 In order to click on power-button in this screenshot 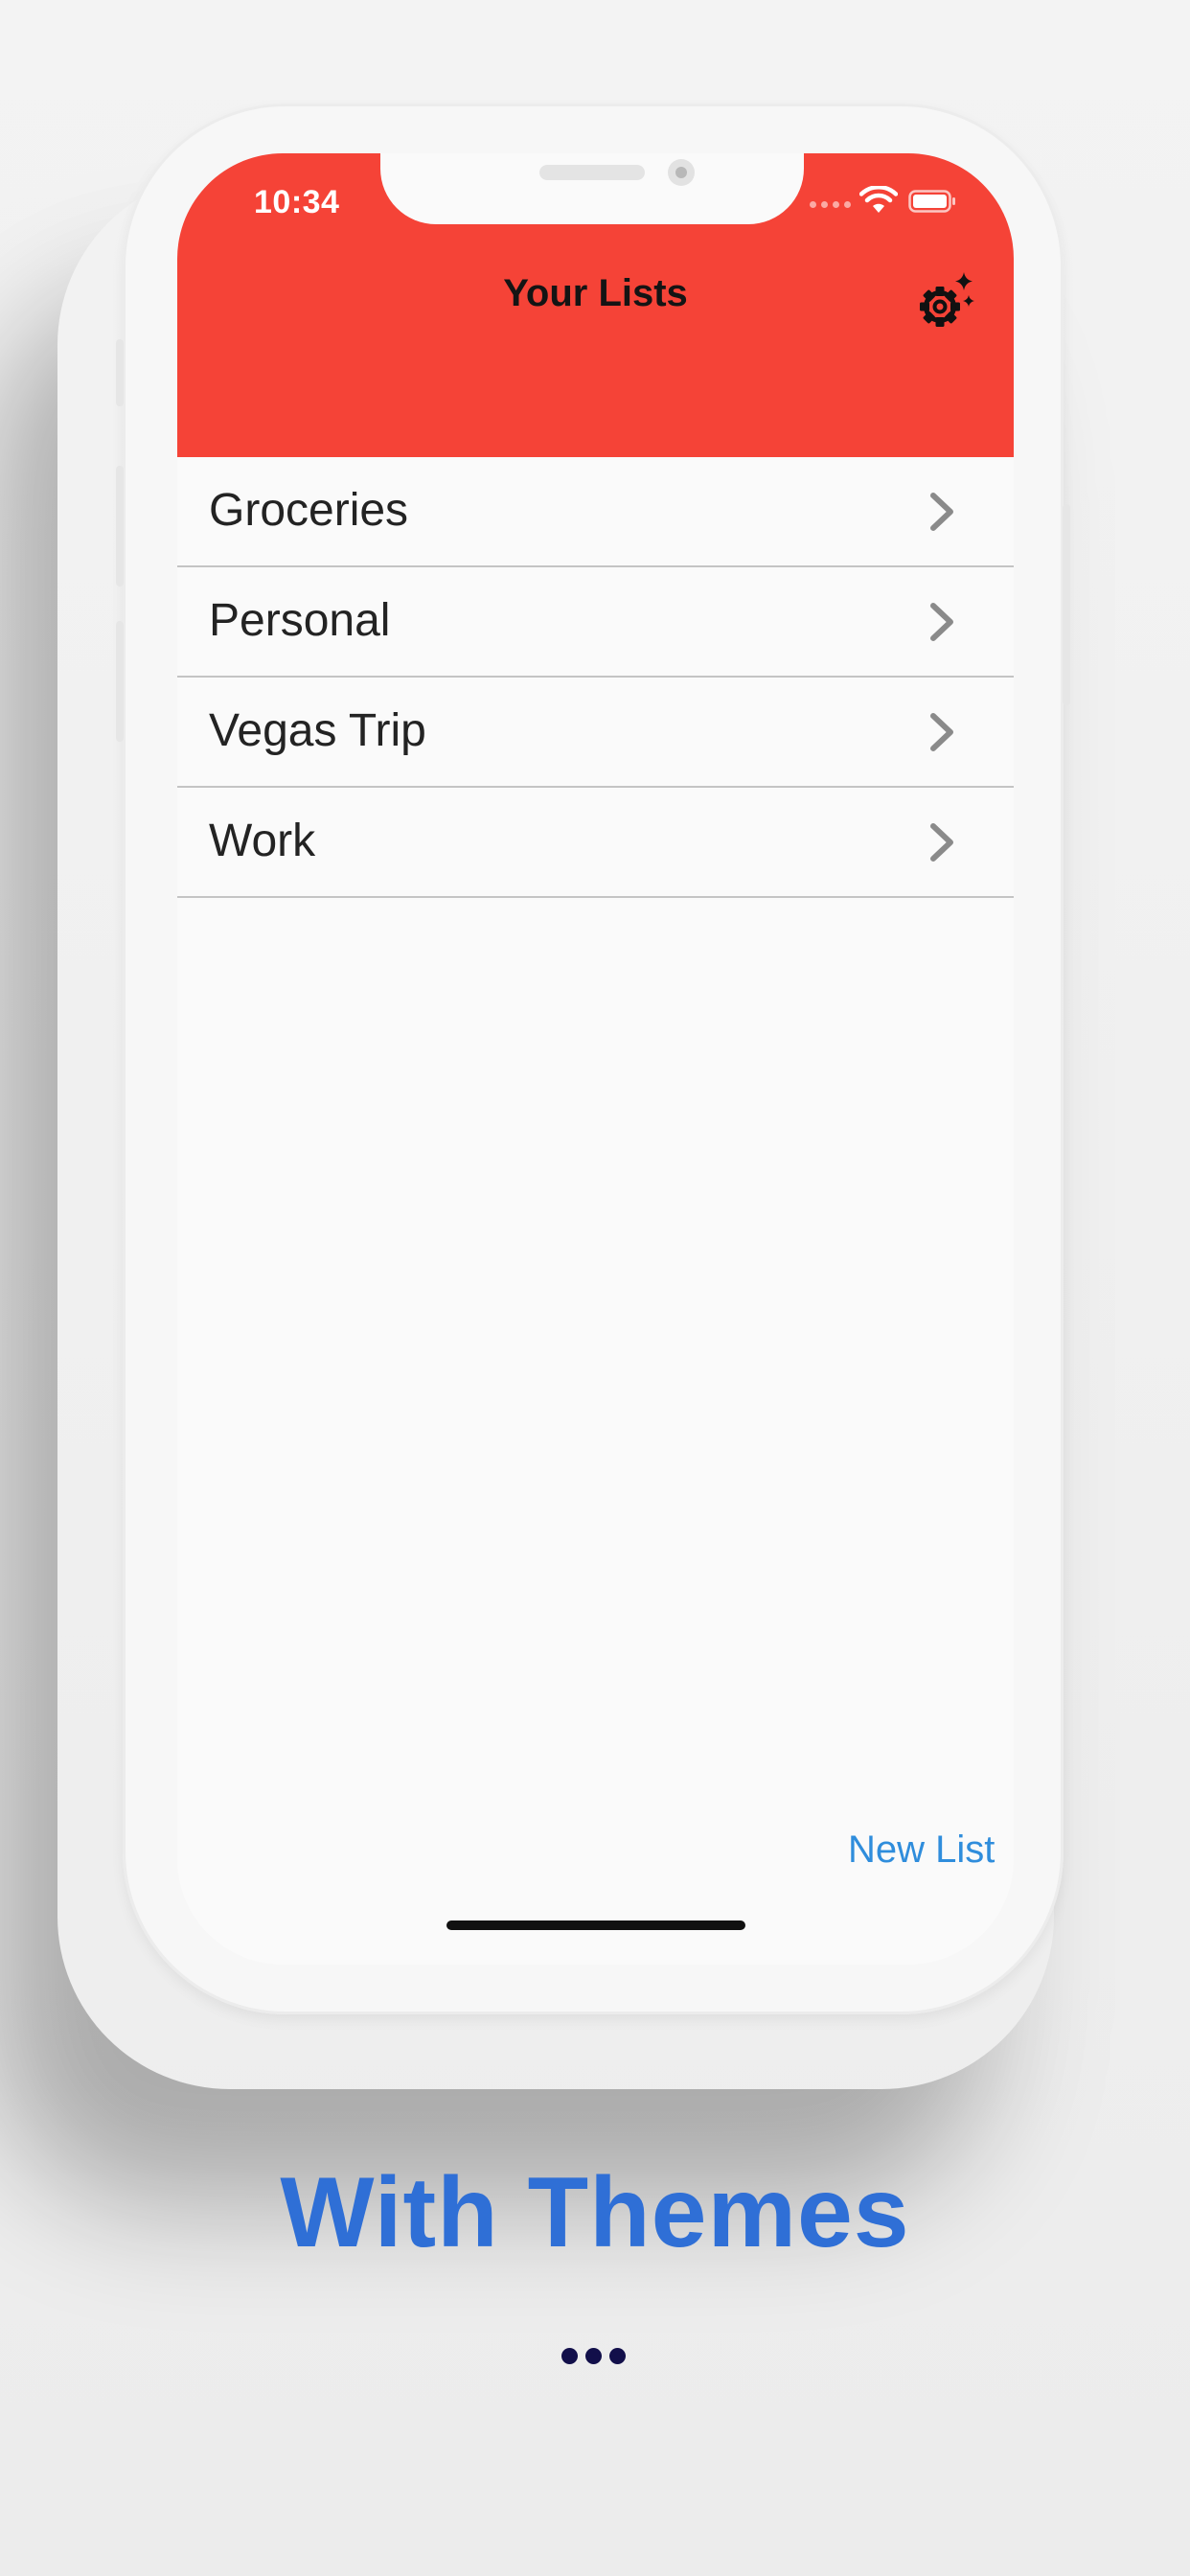, I will do `click(1067, 604)`.